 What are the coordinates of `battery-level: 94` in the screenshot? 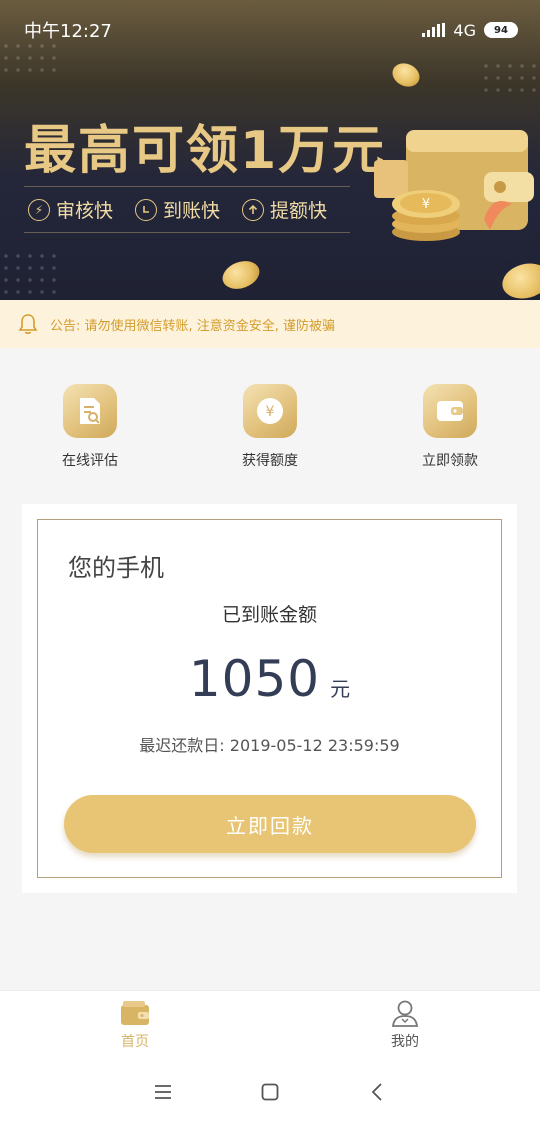 It's located at (501, 30).